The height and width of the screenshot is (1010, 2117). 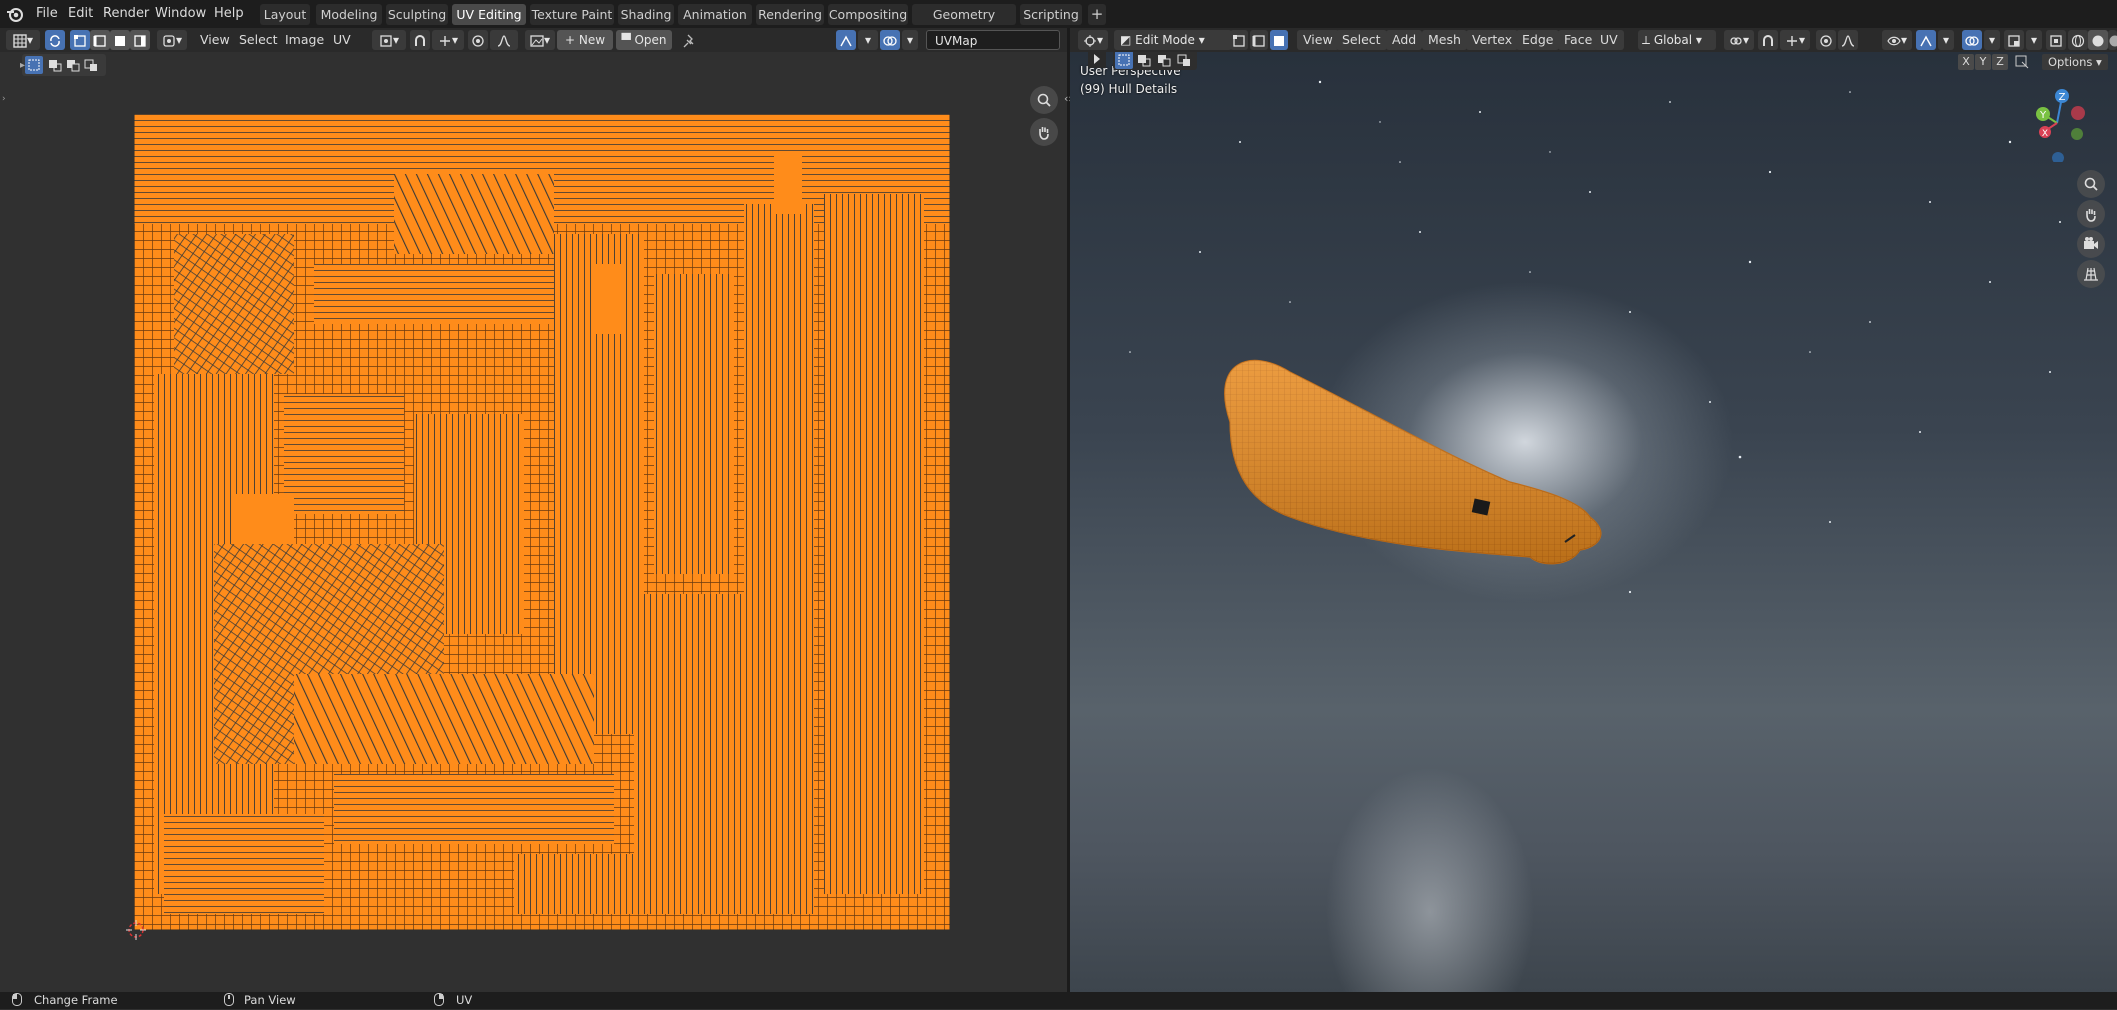 I want to click on pin-icon, so click(x=690, y=40).